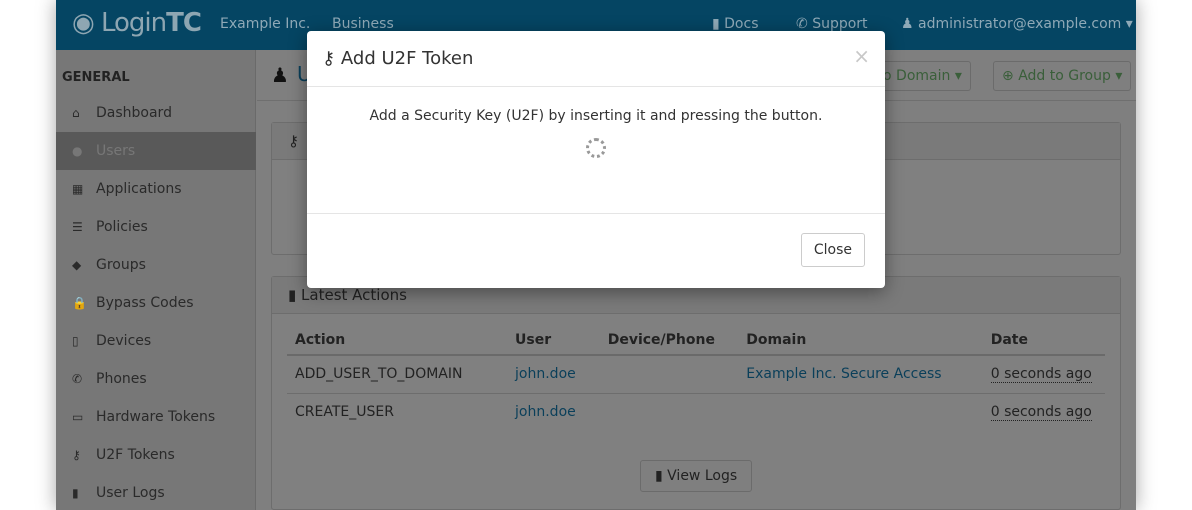 The width and height of the screenshot is (1192, 510). I want to click on sidebar-item-phones: ✆ Phones, so click(156, 379).